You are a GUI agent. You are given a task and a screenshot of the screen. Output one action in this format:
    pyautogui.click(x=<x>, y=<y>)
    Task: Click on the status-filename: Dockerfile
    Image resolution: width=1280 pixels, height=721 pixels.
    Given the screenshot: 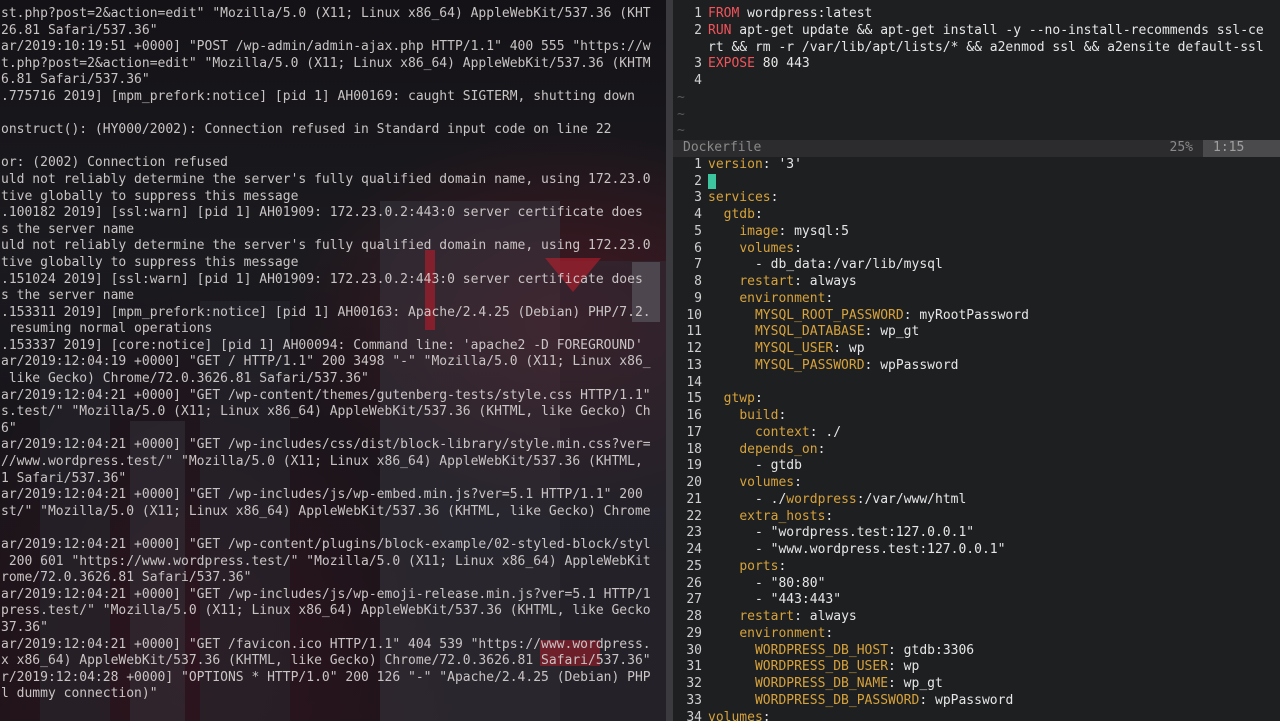 What is the action you would take?
    pyautogui.click(x=722, y=147)
    